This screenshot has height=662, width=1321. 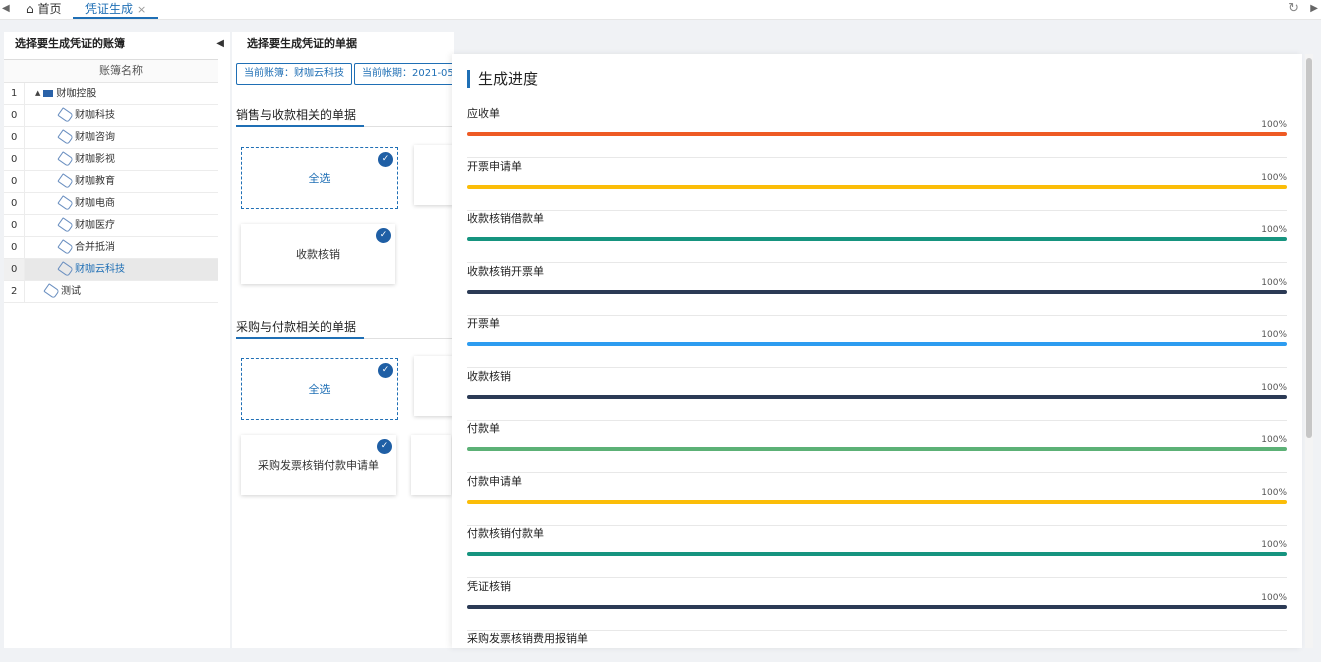 What do you see at coordinates (121, 247) in the screenshot?
I see `ledger-row-name: 合并抵消` at bounding box center [121, 247].